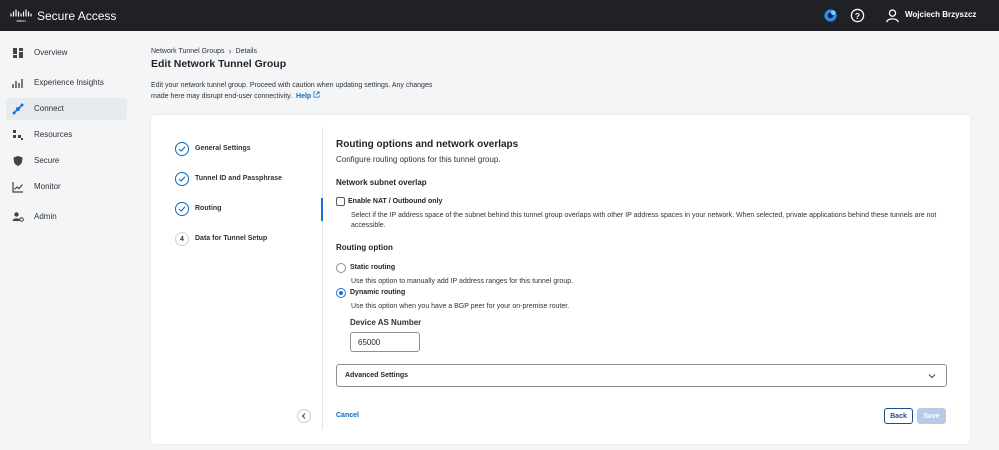  Describe the element at coordinates (66, 161) in the screenshot. I see `sidebar-item-secure: Secure` at that location.